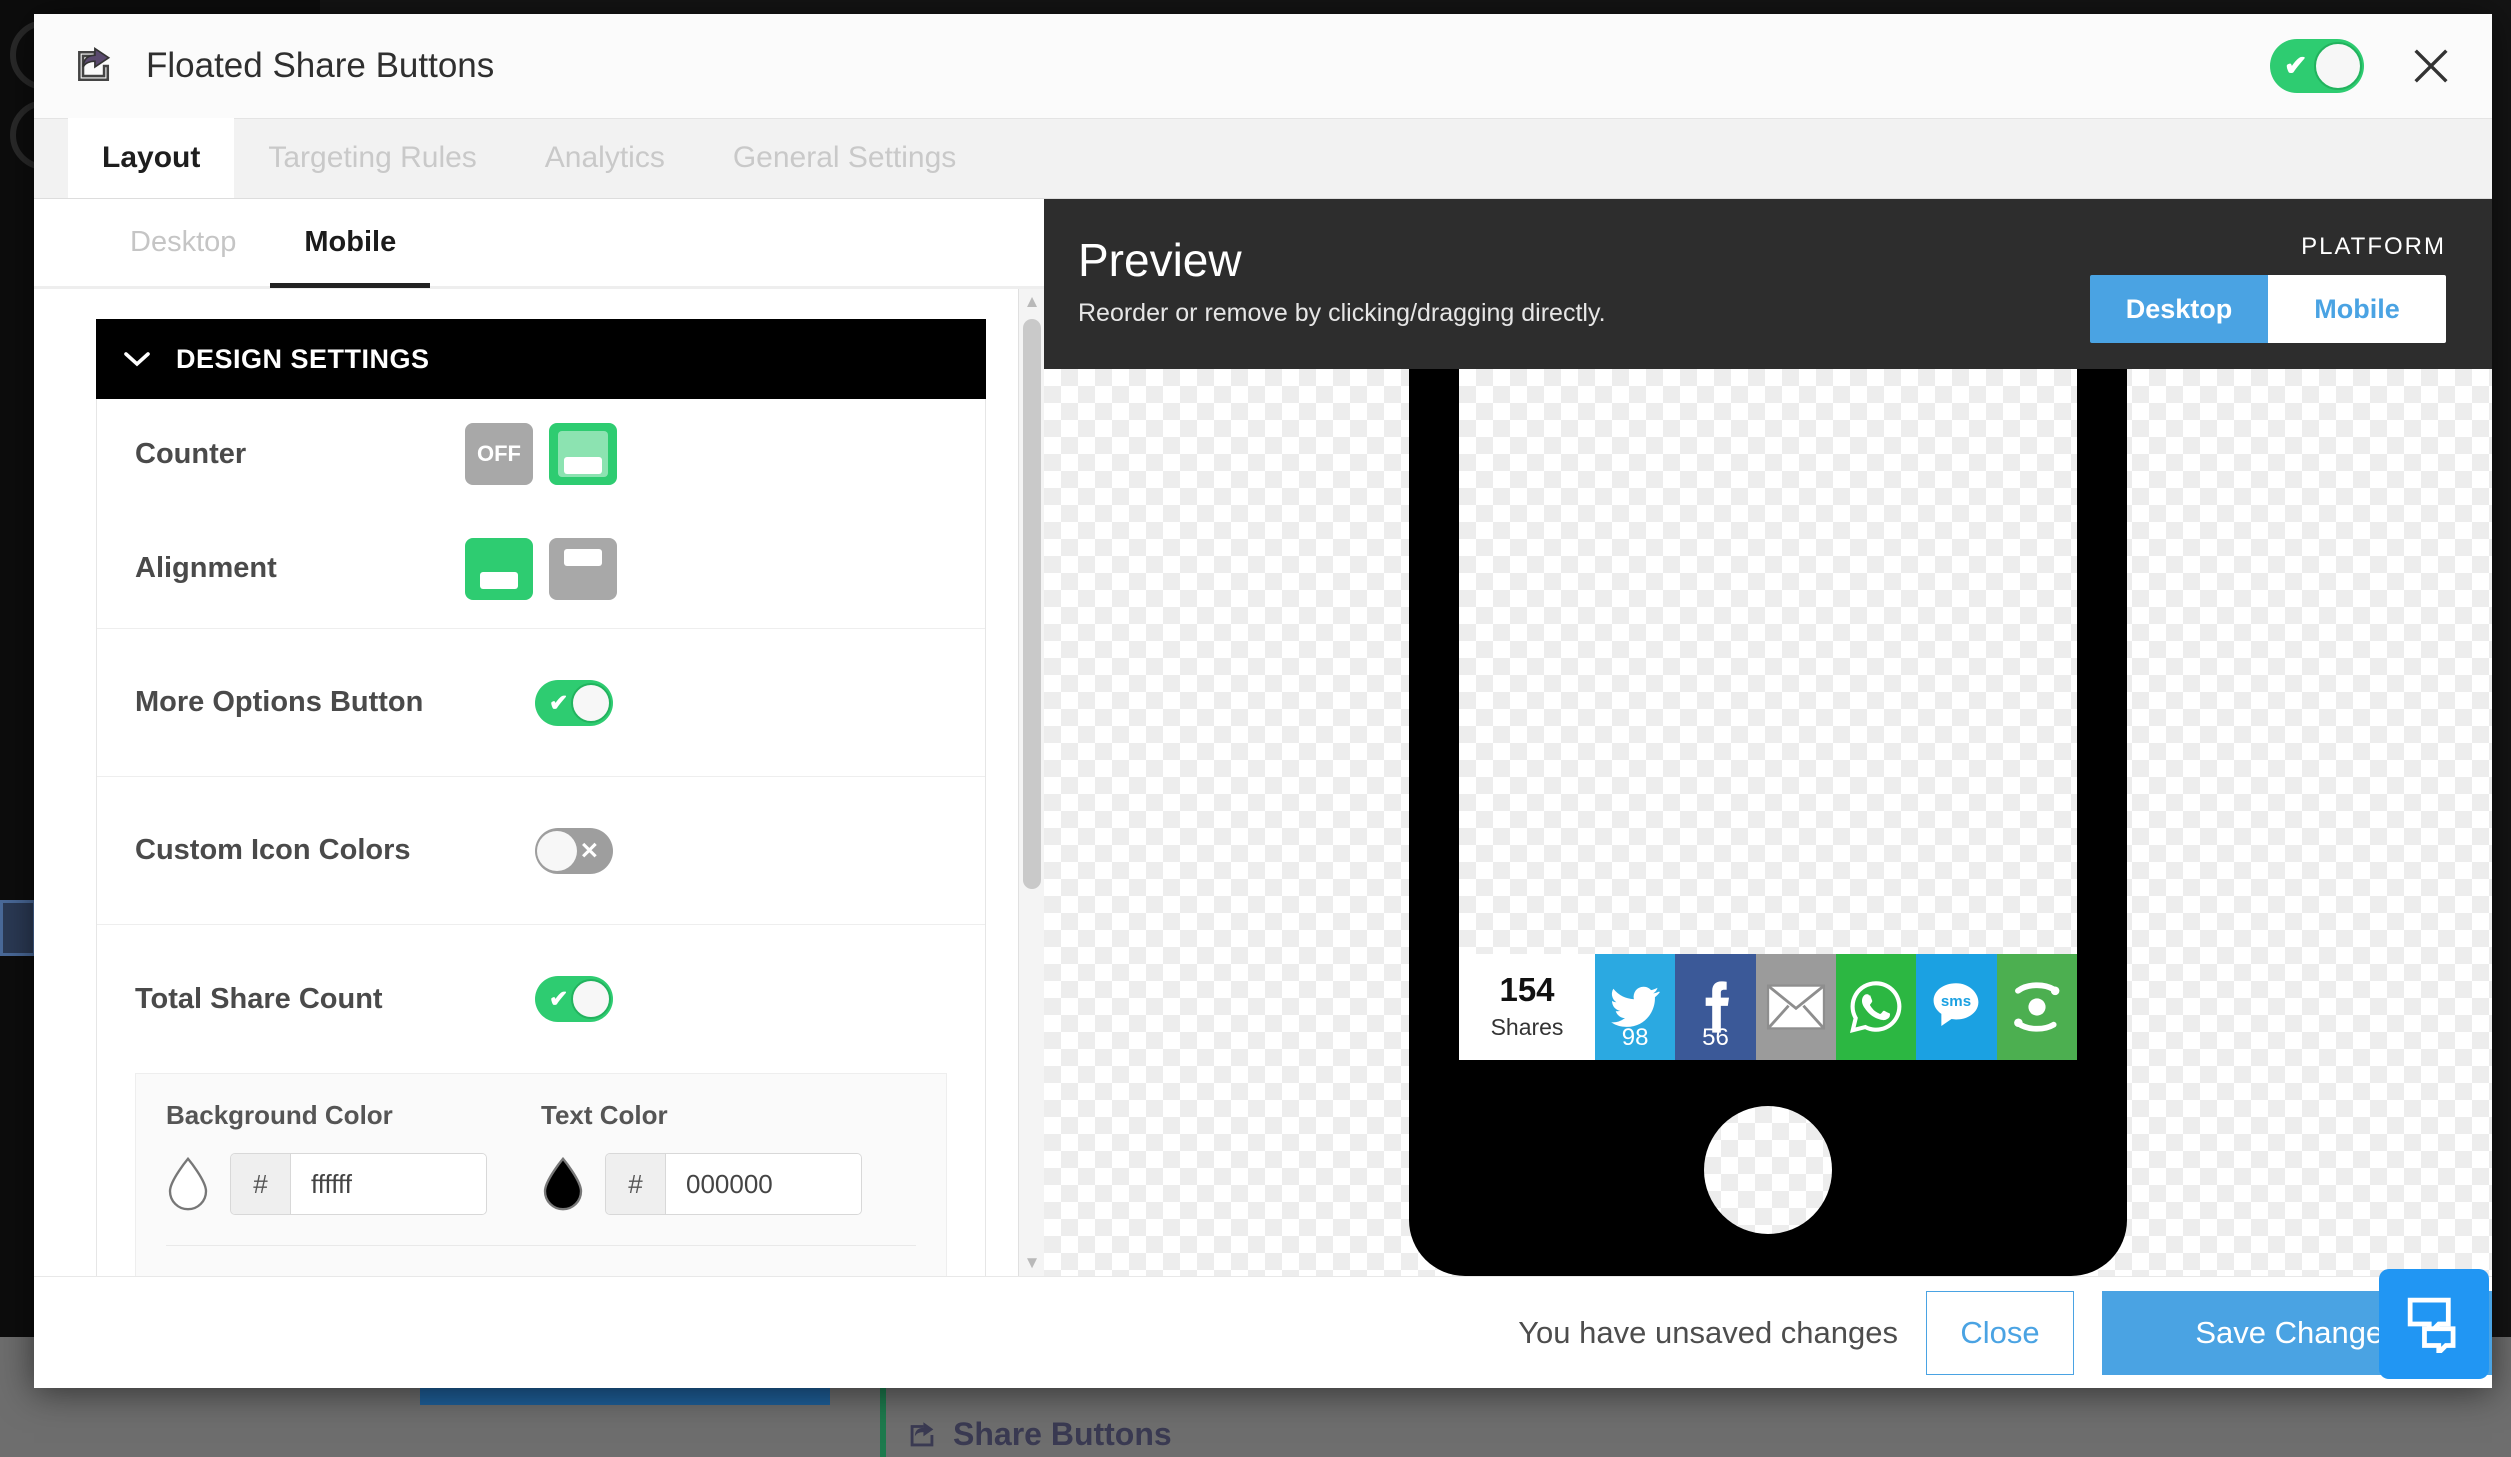 This screenshot has height=1457, width=2511. I want to click on share-button-twitter: 98, so click(1635, 1007).